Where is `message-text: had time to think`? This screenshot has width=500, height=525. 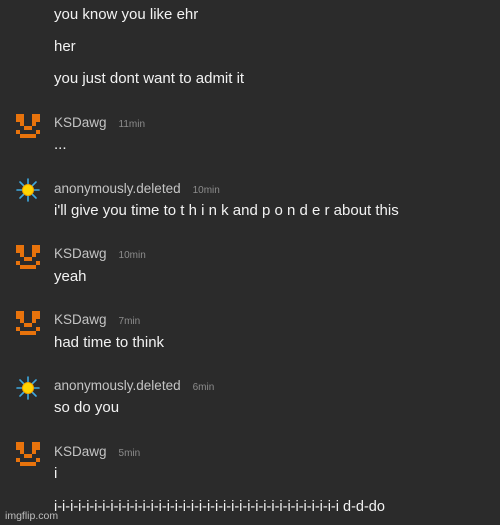
message-text: had time to think is located at coordinates (109, 342).